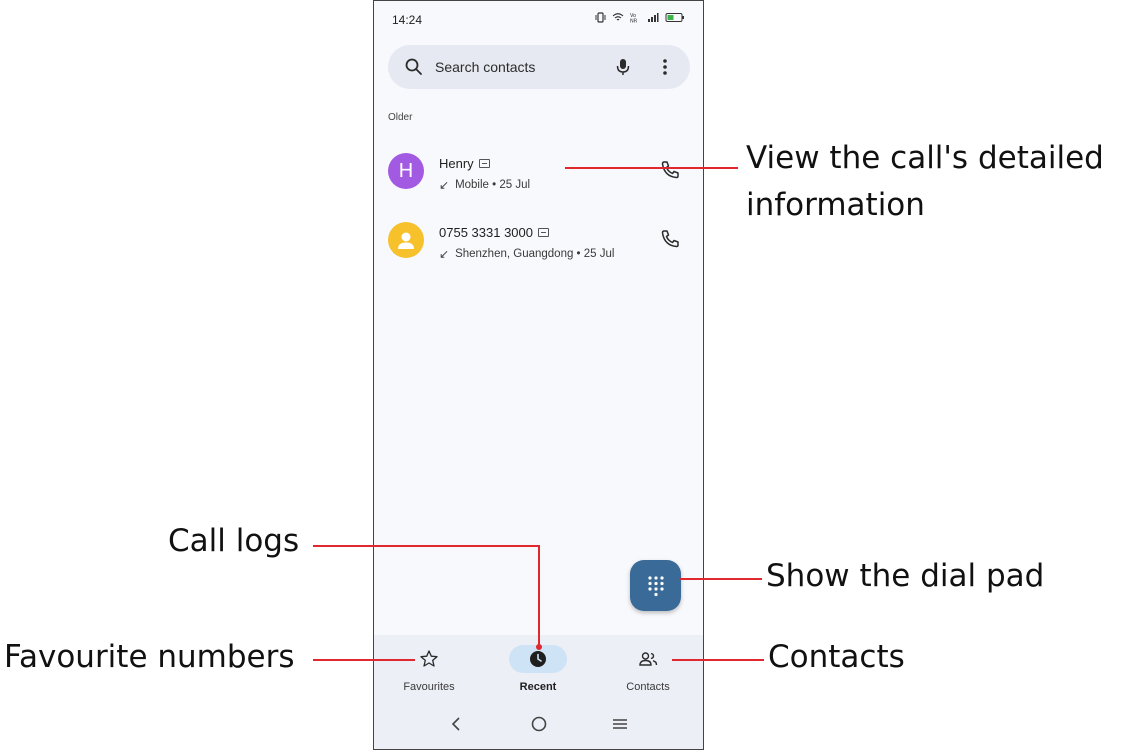 This screenshot has height=750, width=1138. What do you see at coordinates (634, 21) in the screenshot?
I see `svg-text: NR` at bounding box center [634, 21].